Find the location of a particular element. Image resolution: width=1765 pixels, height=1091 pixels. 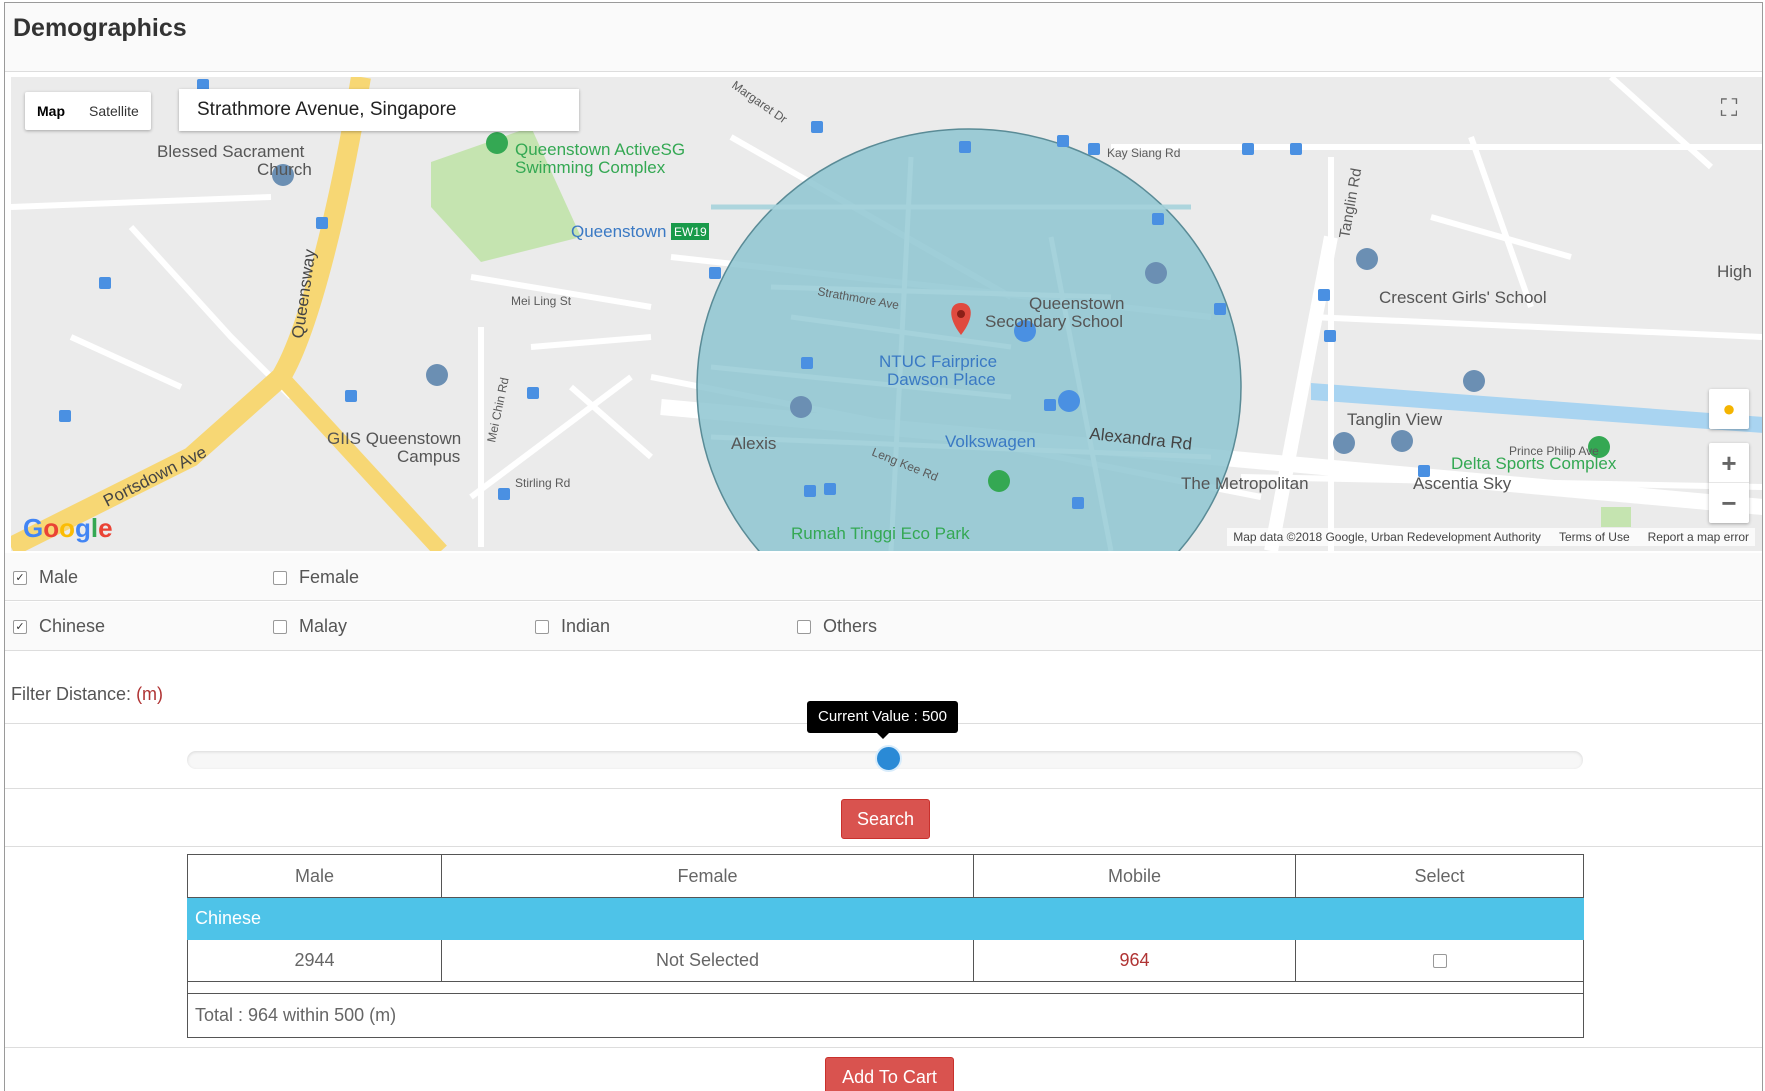

cell-mobile: 964 is located at coordinates (1134, 960).